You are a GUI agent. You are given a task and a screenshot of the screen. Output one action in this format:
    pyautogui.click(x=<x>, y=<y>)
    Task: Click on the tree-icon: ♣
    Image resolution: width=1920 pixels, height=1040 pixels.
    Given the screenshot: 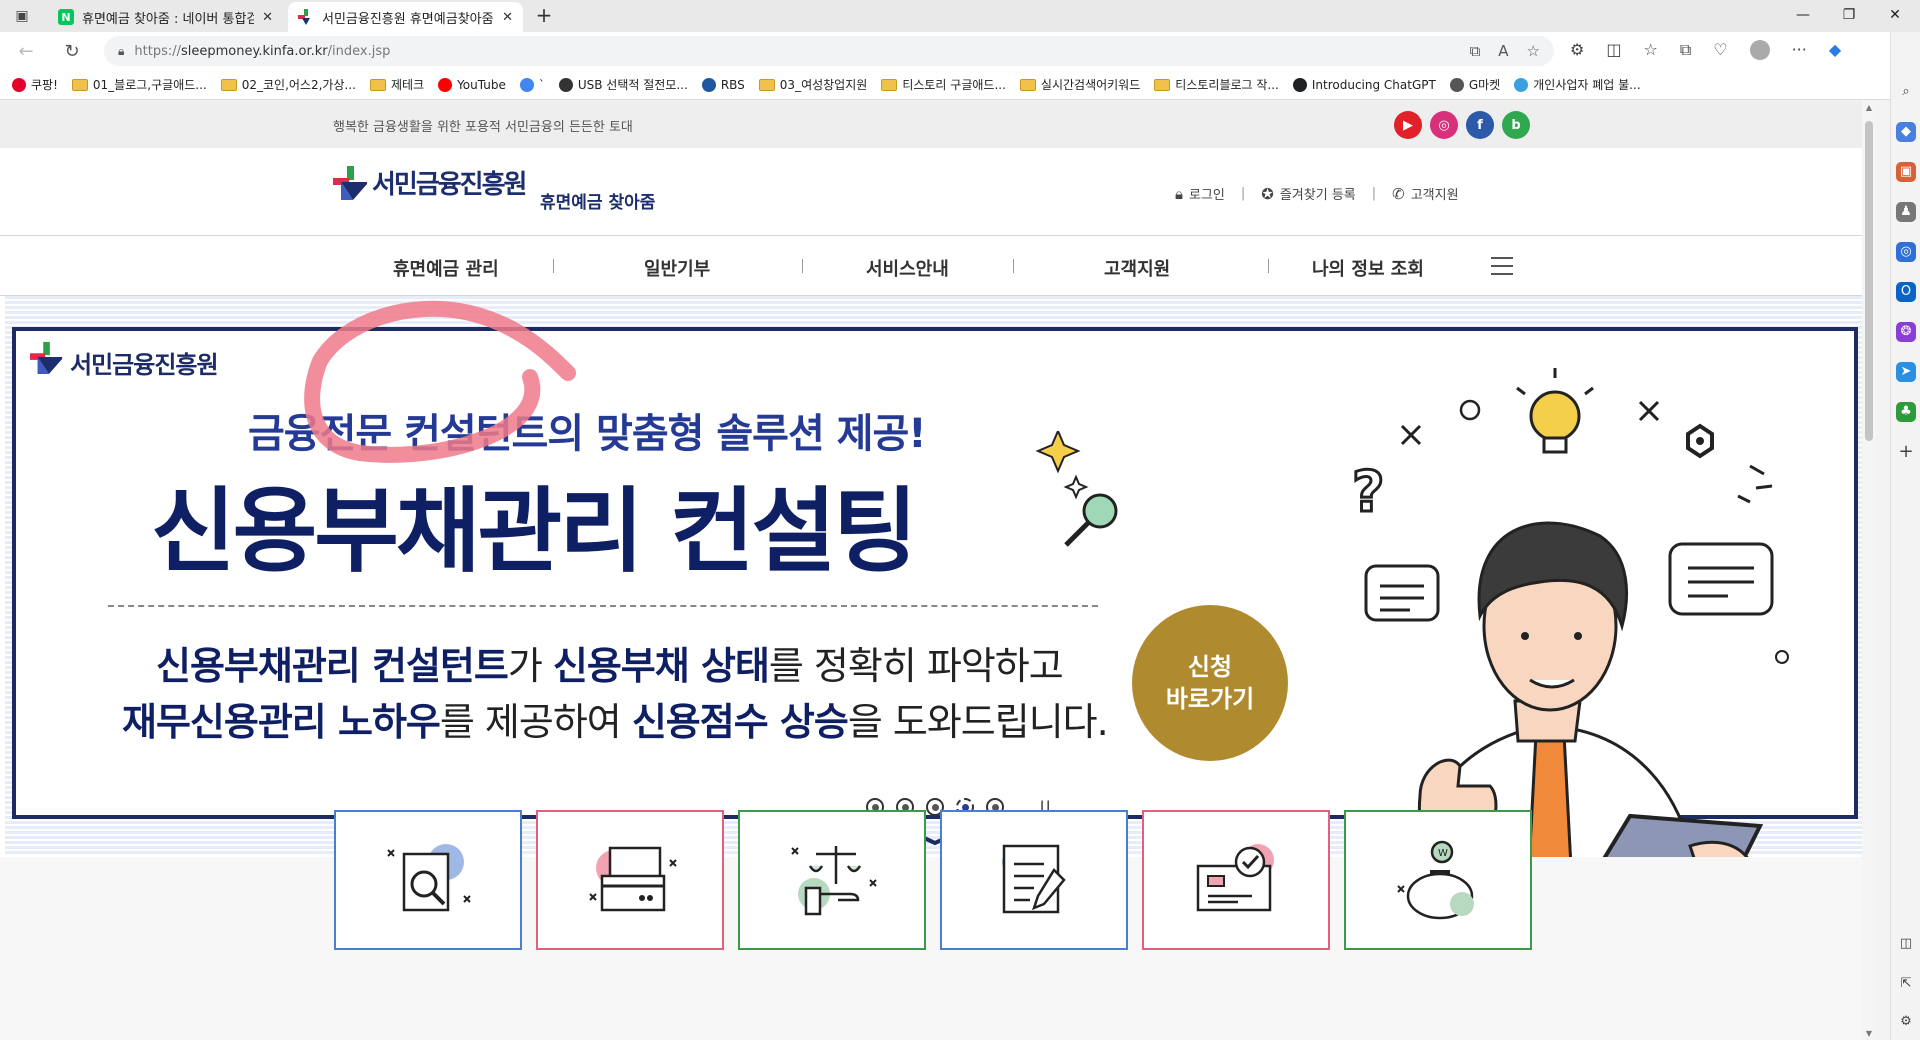 What is the action you would take?
    pyautogui.click(x=1906, y=412)
    